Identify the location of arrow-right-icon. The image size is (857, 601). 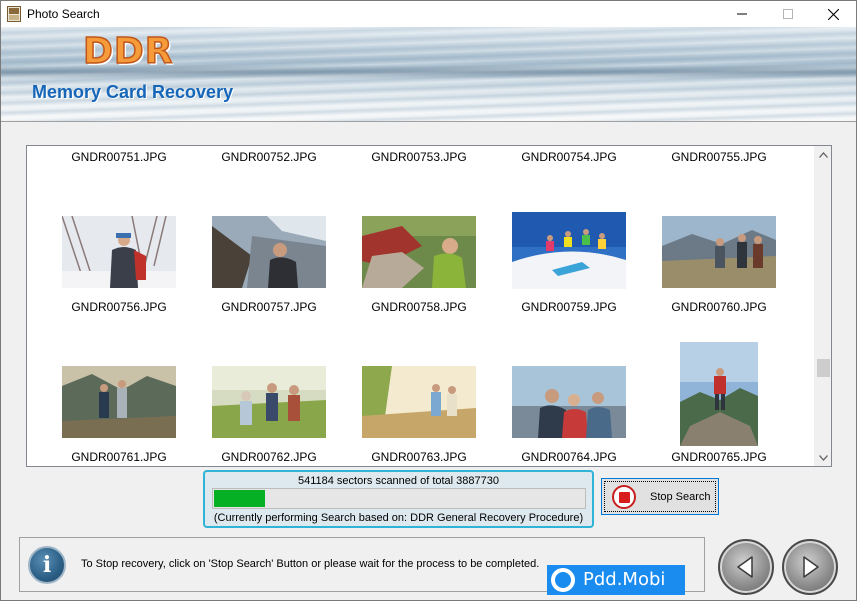
(811, 567).